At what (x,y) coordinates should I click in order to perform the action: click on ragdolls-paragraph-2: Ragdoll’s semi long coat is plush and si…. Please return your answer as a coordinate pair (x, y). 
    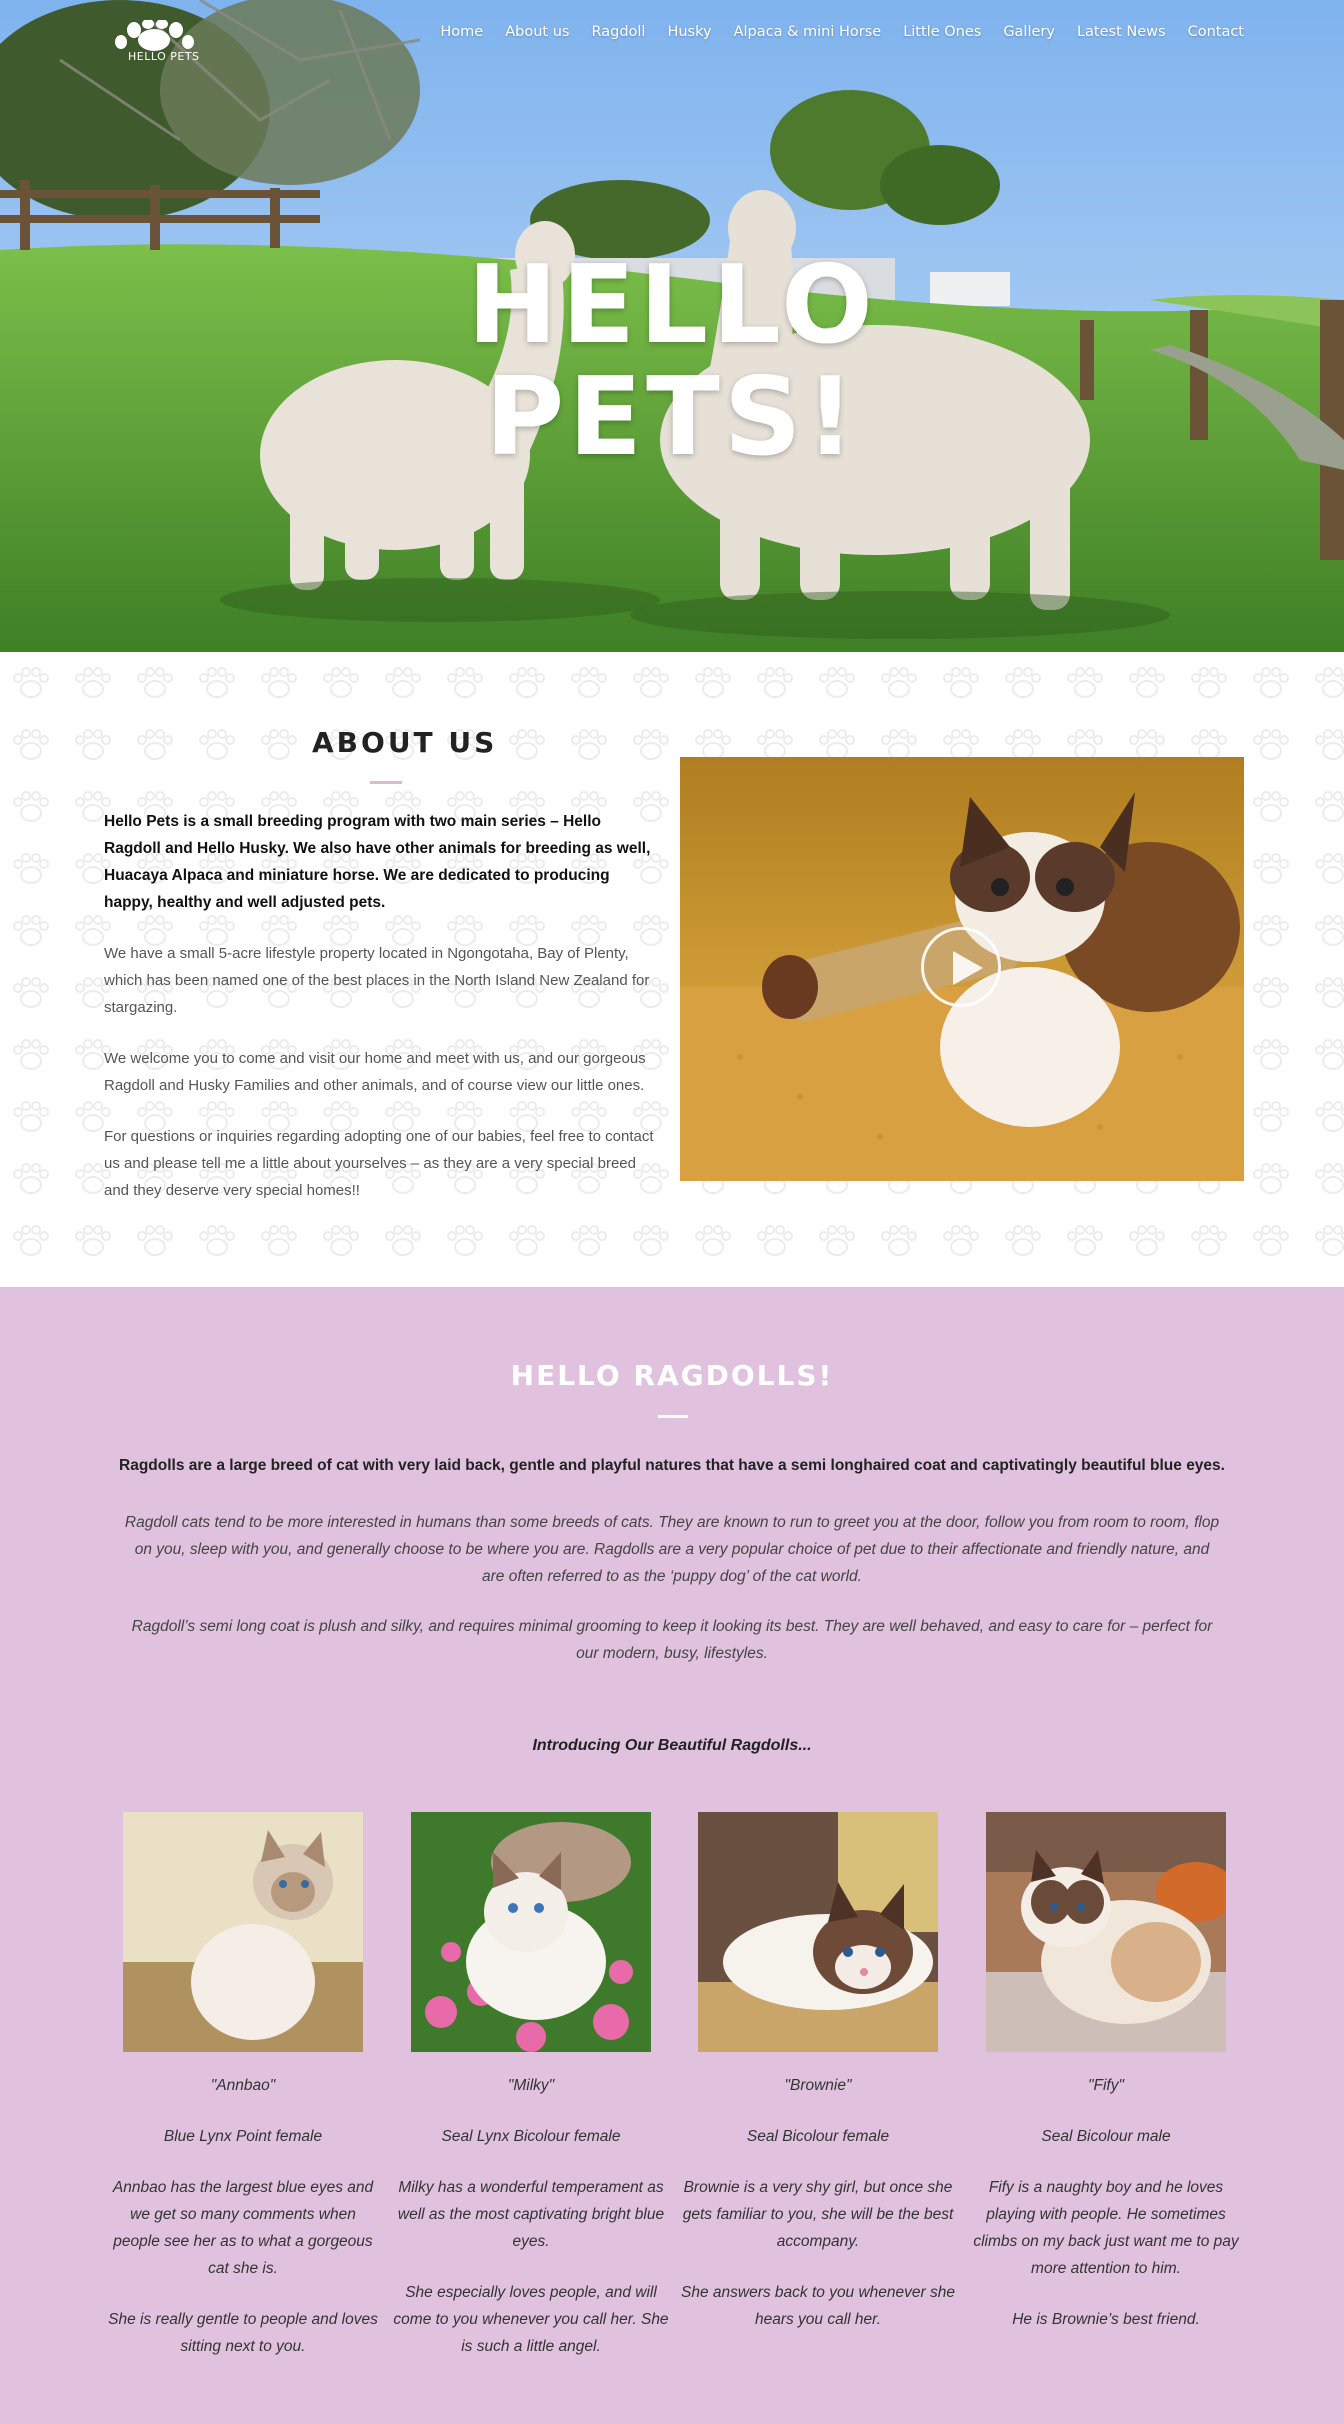
    Looking at the image, I should click on (672, 1640).